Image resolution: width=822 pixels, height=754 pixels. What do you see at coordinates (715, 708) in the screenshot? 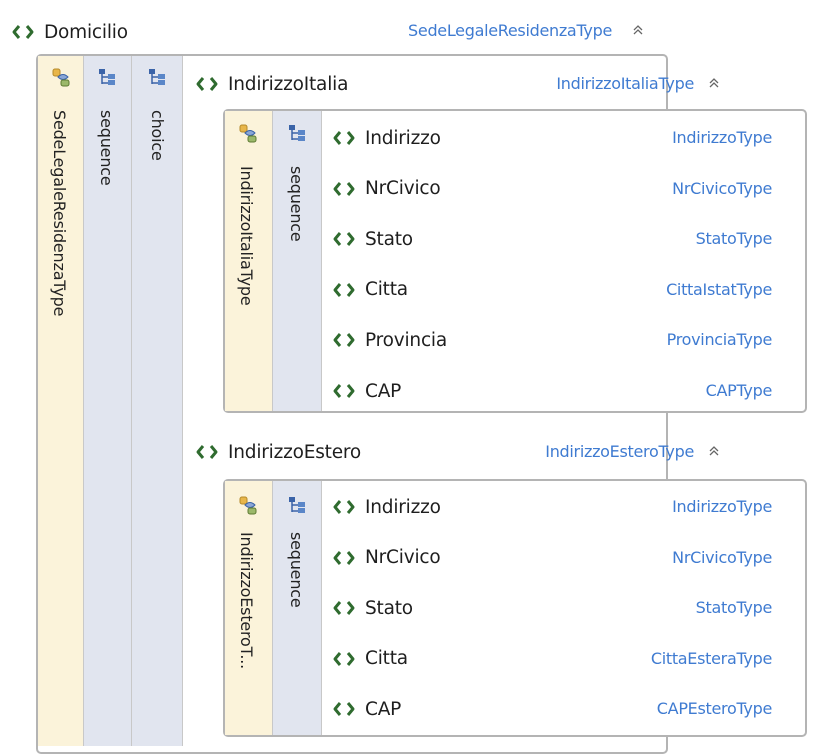
I see `element-type-link: CAPEsteroType` at bounding box center [715, 708].